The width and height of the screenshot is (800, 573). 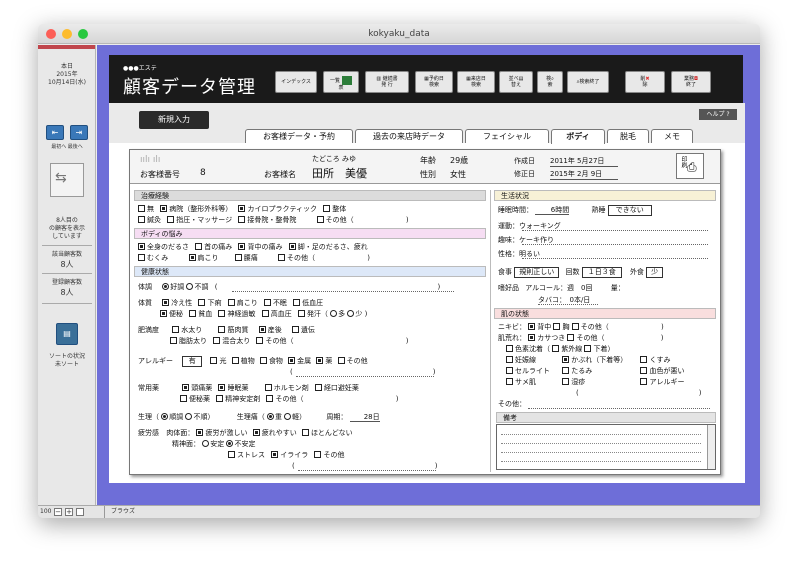 I want to click on zoom-icon, so click(x=83, y=34).